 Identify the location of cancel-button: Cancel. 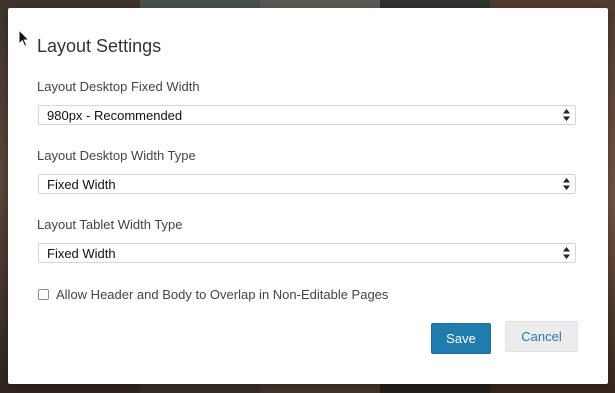
(541, 336).